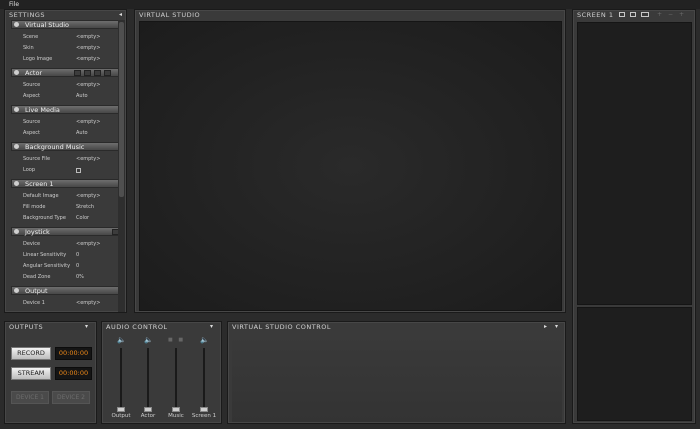  What do you see at coordinates (37, 277) in the screenshot?
I see `settings-key: Dead Zone` at bounding box center [37, 277].